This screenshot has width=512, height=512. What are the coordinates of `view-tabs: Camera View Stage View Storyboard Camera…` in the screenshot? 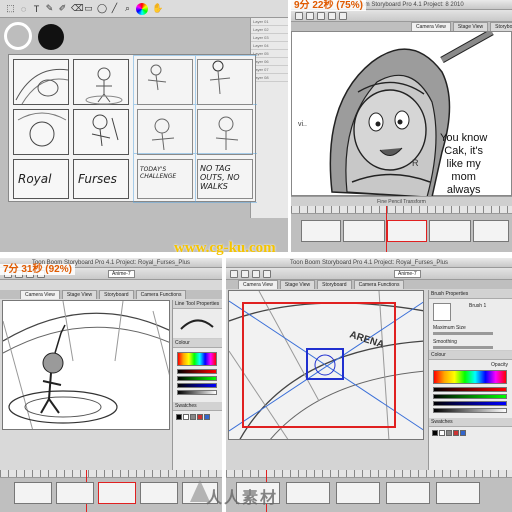 It's located at (369, 284).